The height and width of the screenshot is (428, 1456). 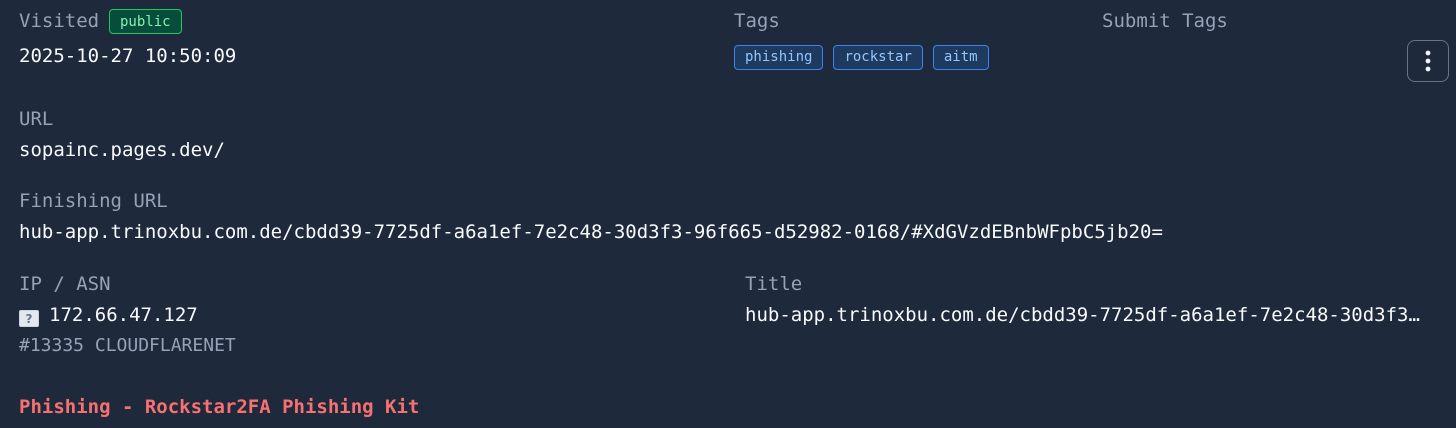 I want to click on title-label: Title, so click(x=774, y=284).